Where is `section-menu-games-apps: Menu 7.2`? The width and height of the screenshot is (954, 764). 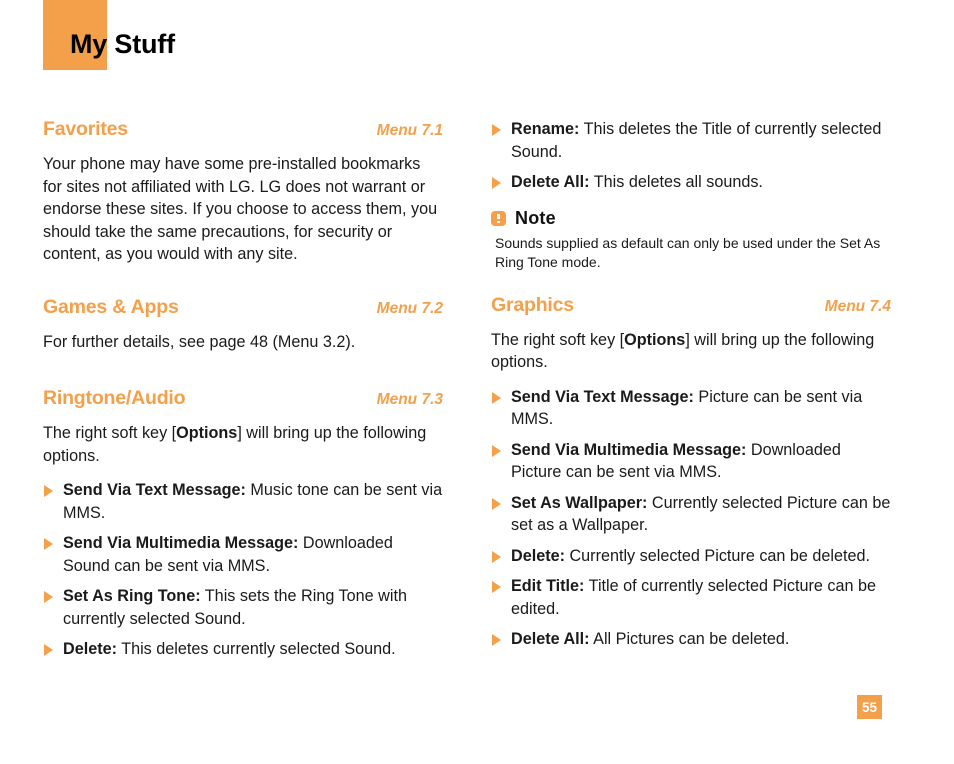 section-menu-games-apps: Menu 7.2 is located at coordinates (409, 308).